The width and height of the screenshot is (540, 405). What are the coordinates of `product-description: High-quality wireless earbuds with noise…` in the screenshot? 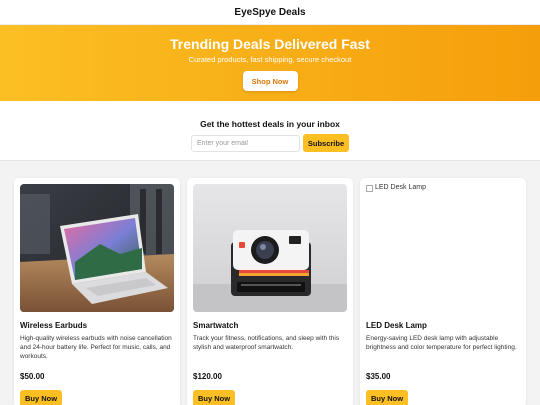 It's located at (96, 347).